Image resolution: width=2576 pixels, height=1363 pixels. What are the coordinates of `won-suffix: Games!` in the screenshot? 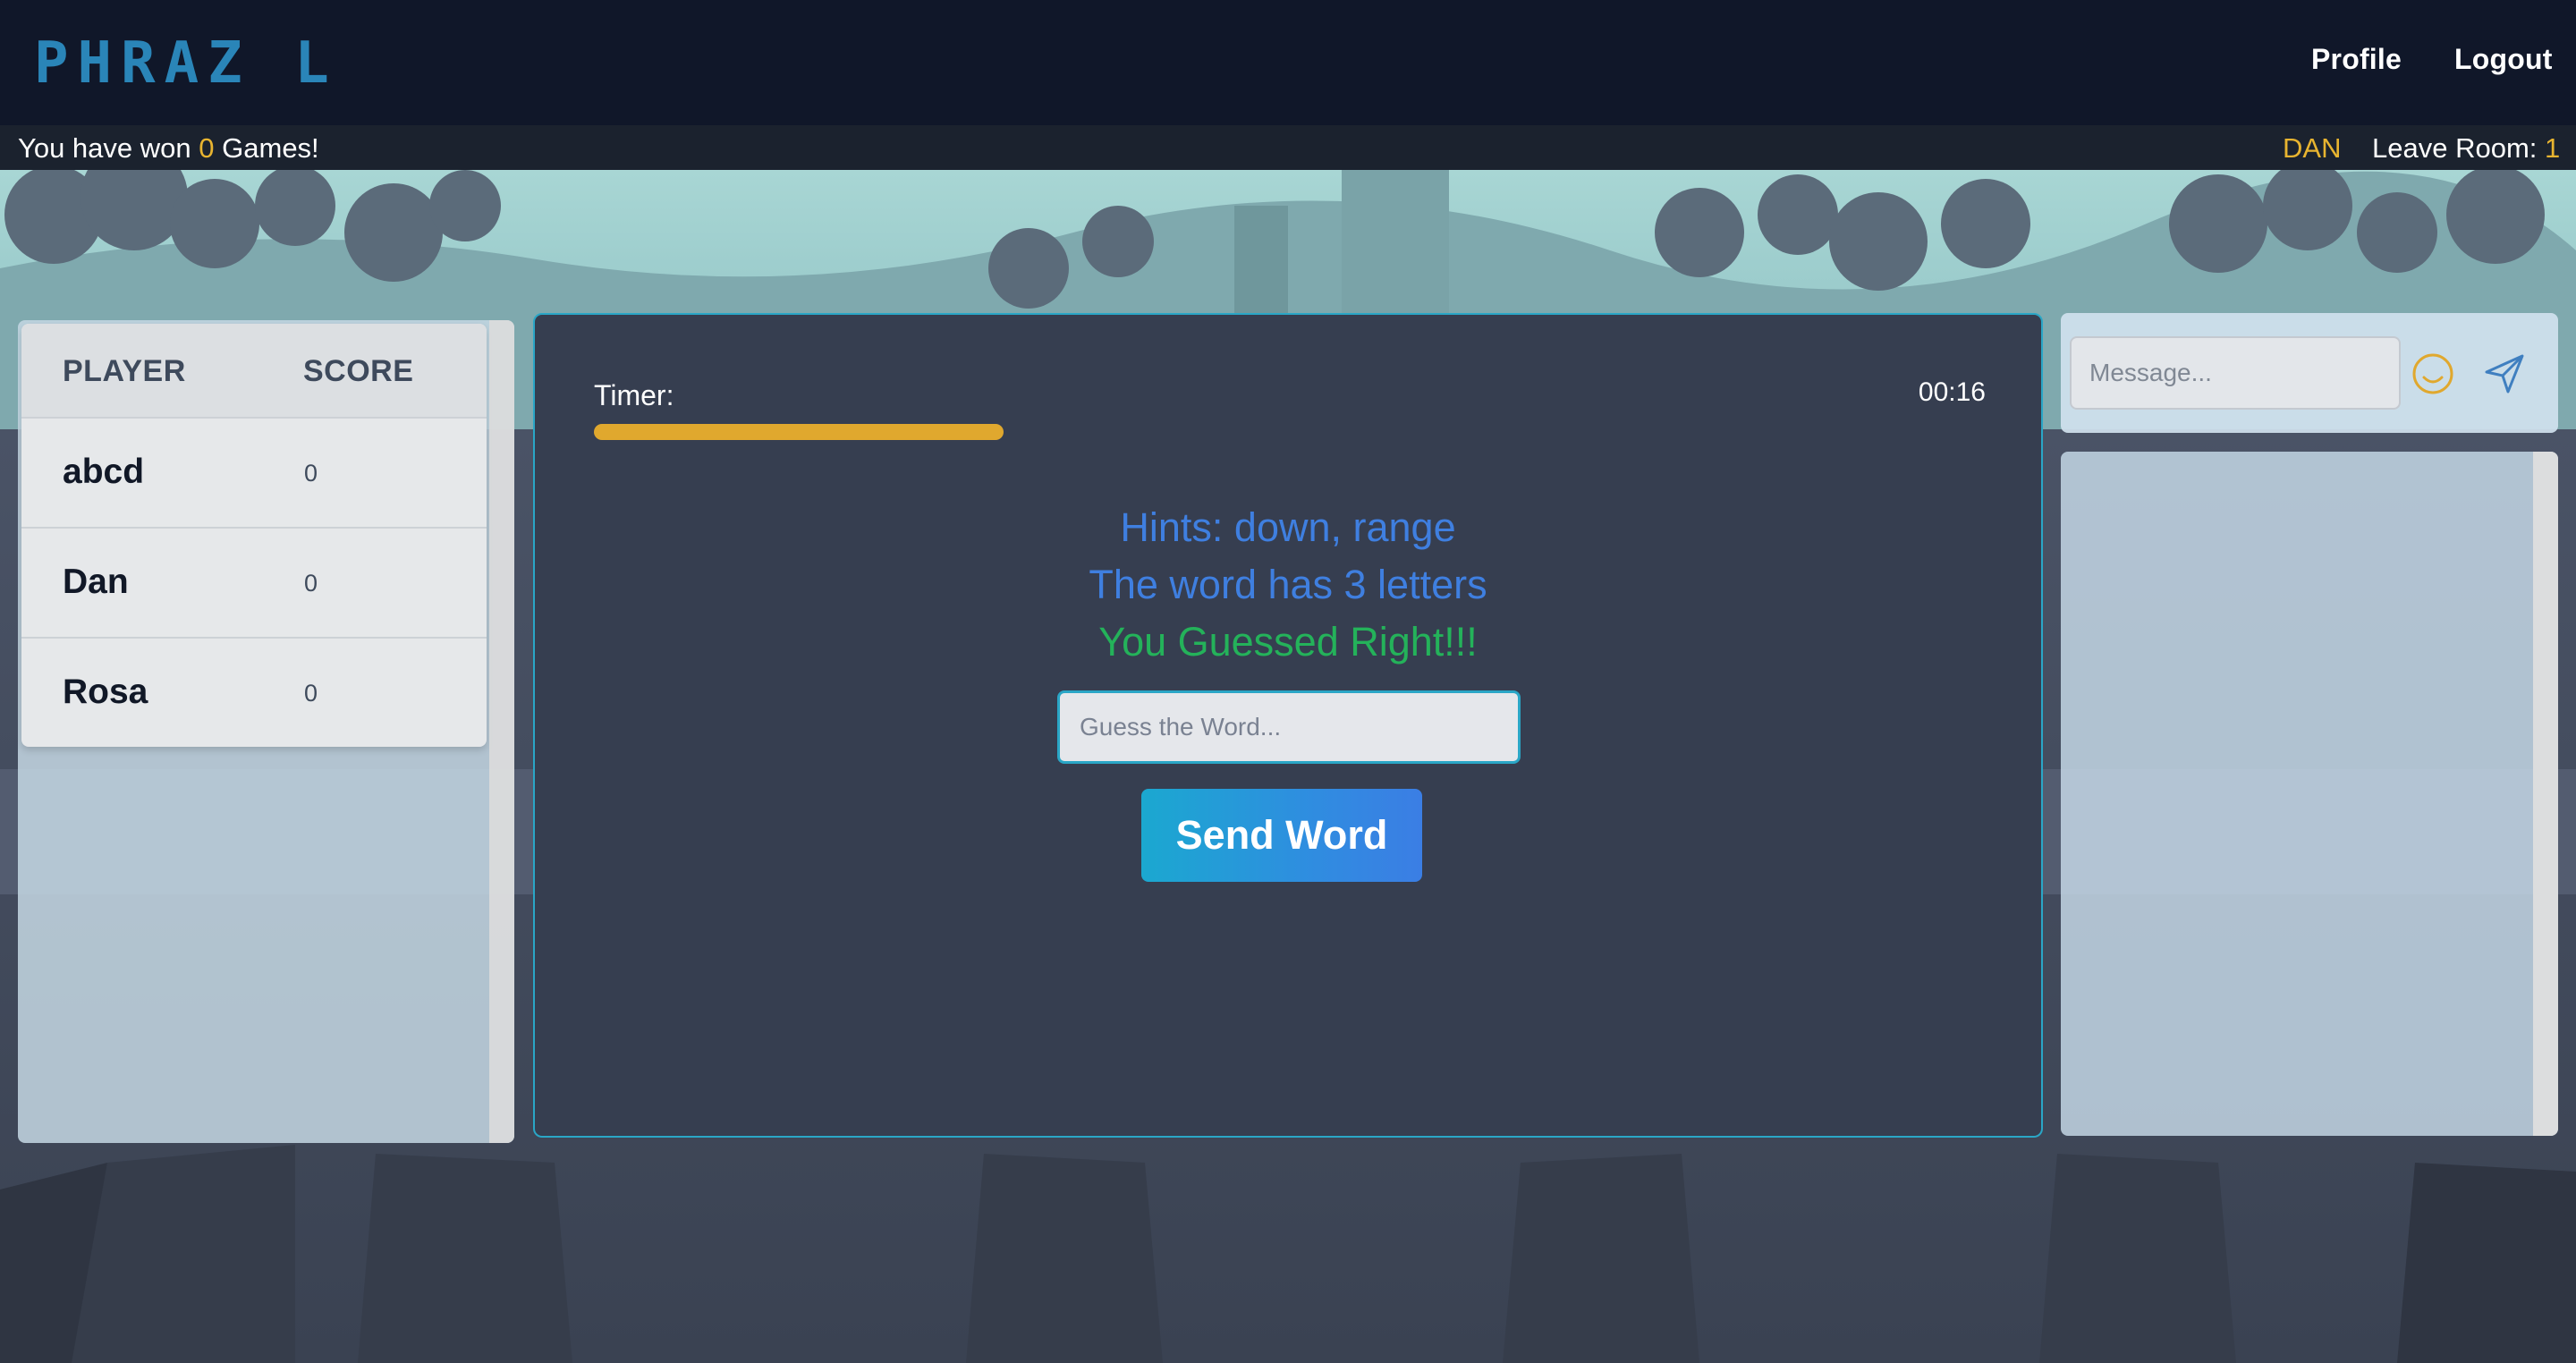 It's located at (270, 148).